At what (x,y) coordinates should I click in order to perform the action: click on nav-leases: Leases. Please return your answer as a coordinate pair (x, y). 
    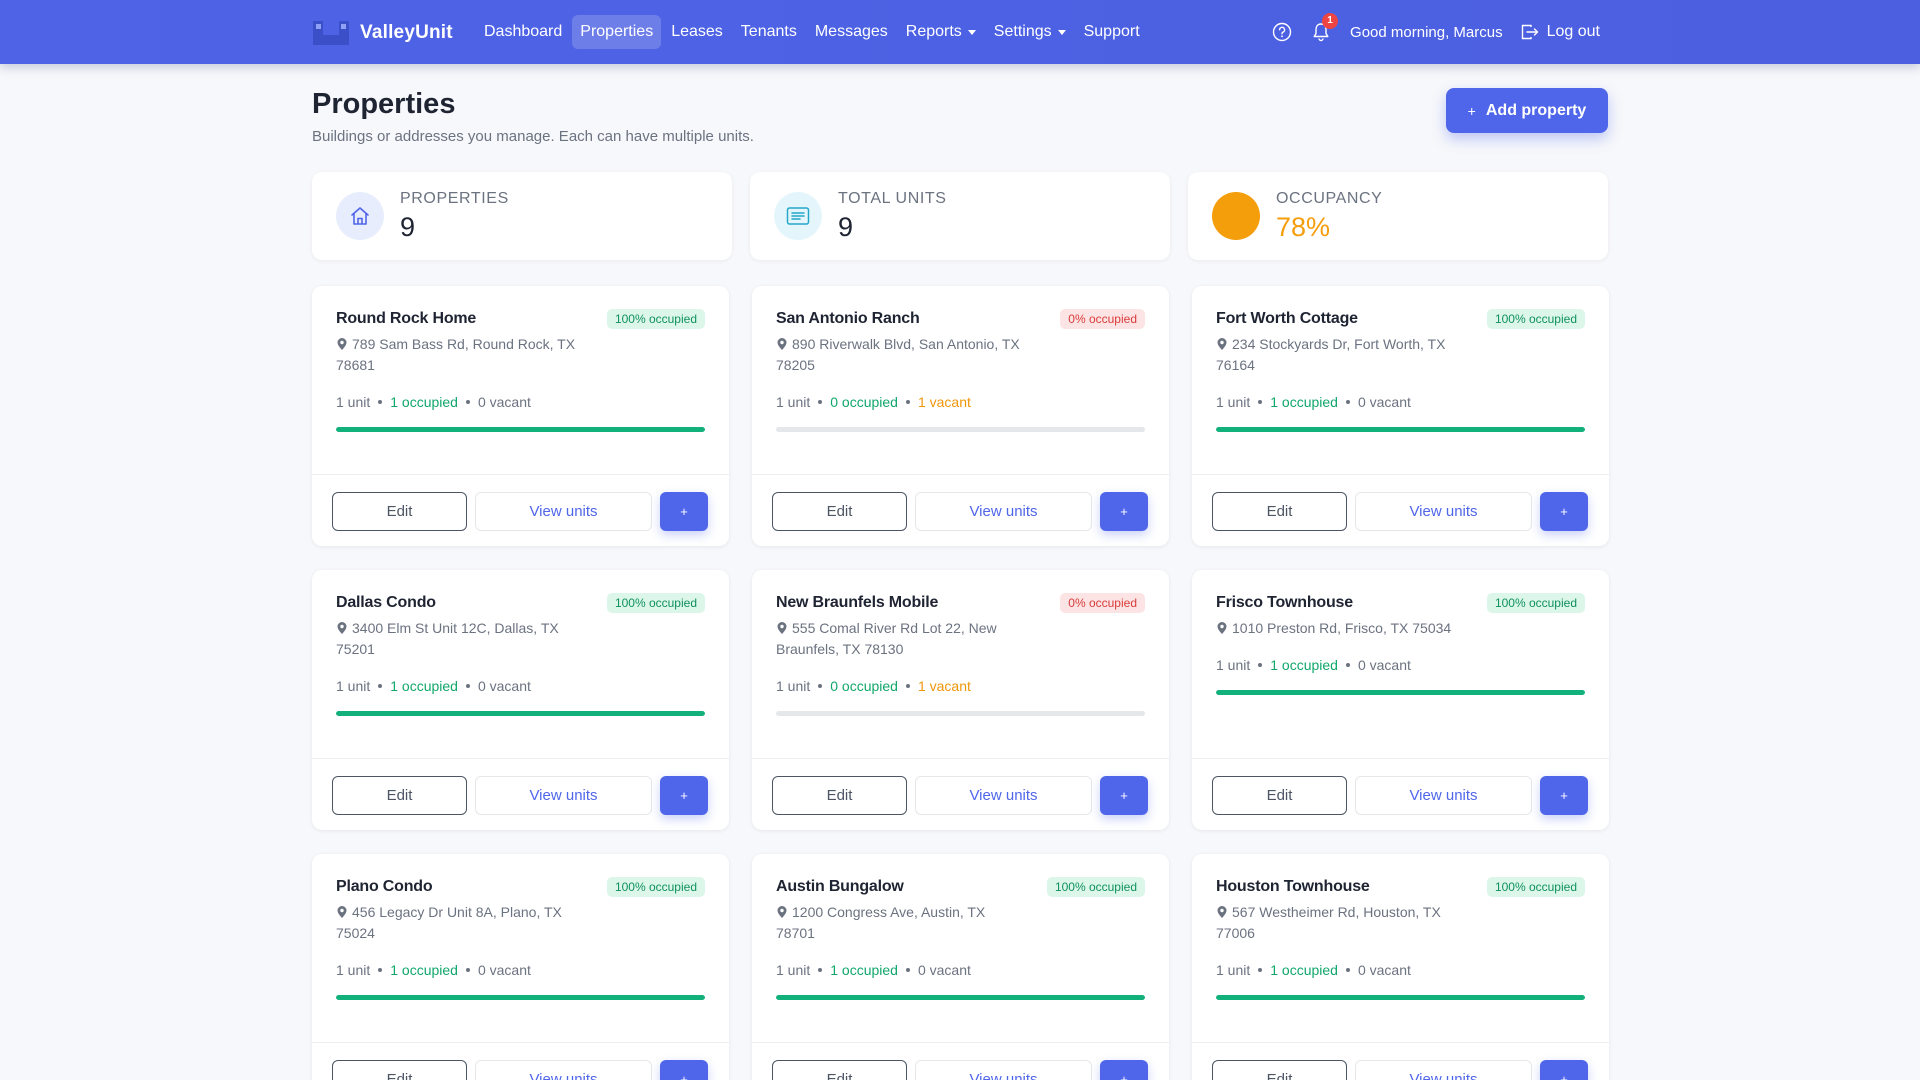
    Looking at the image, I should click on (697, 32).